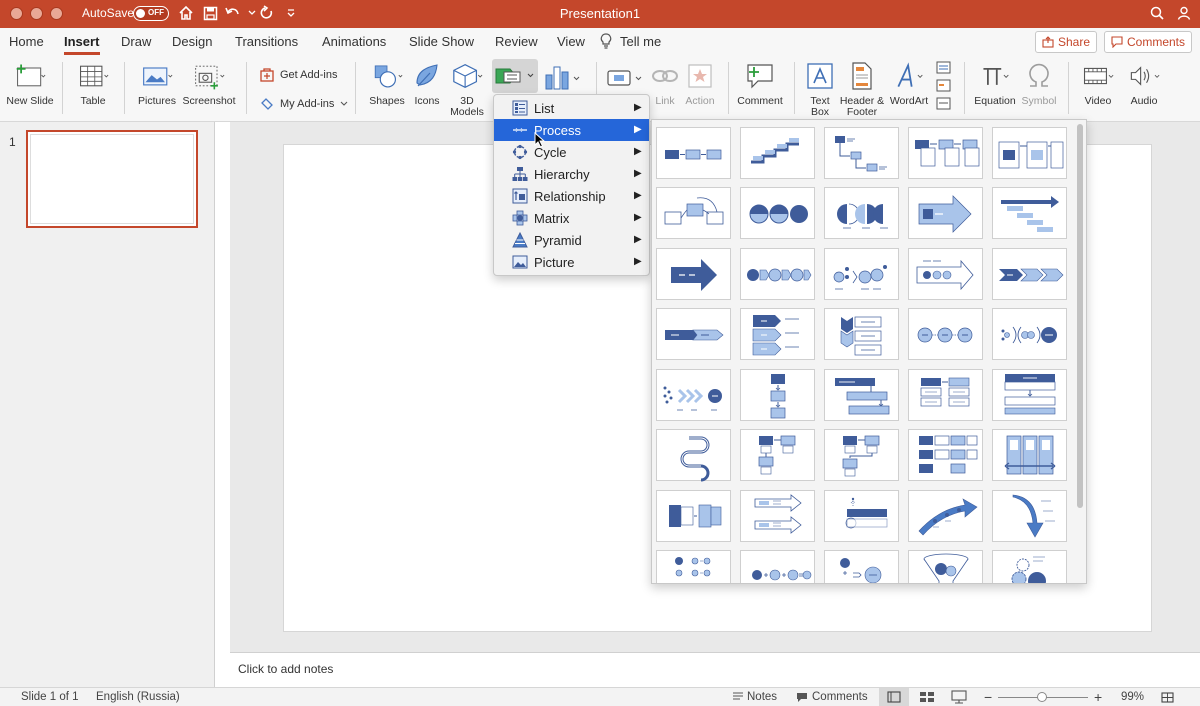  What do you see at coordinates (777, 213) in the screenshot?
I see `layout-circle-process` at bounding box center [777, 213].